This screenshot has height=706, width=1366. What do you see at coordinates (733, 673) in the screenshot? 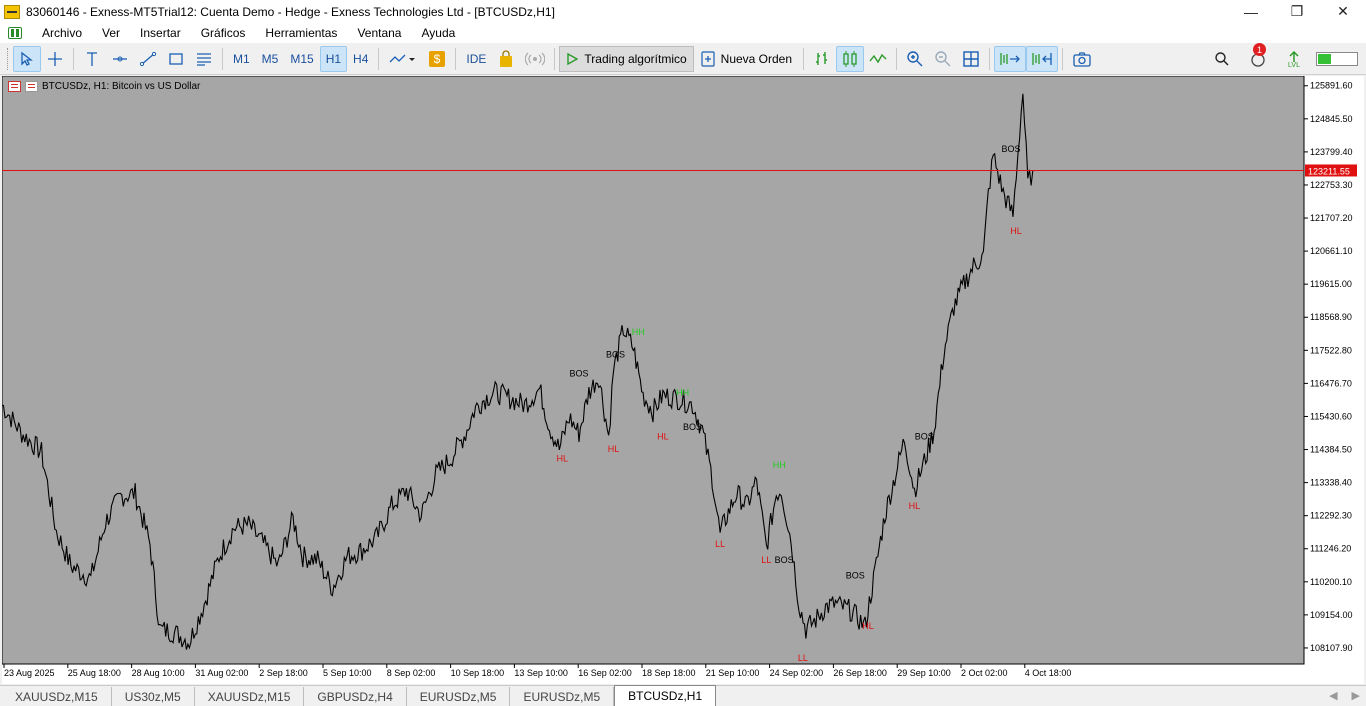
I see `x-tick-label: 21 Sep 10:00` at bounding box center [733, 673].